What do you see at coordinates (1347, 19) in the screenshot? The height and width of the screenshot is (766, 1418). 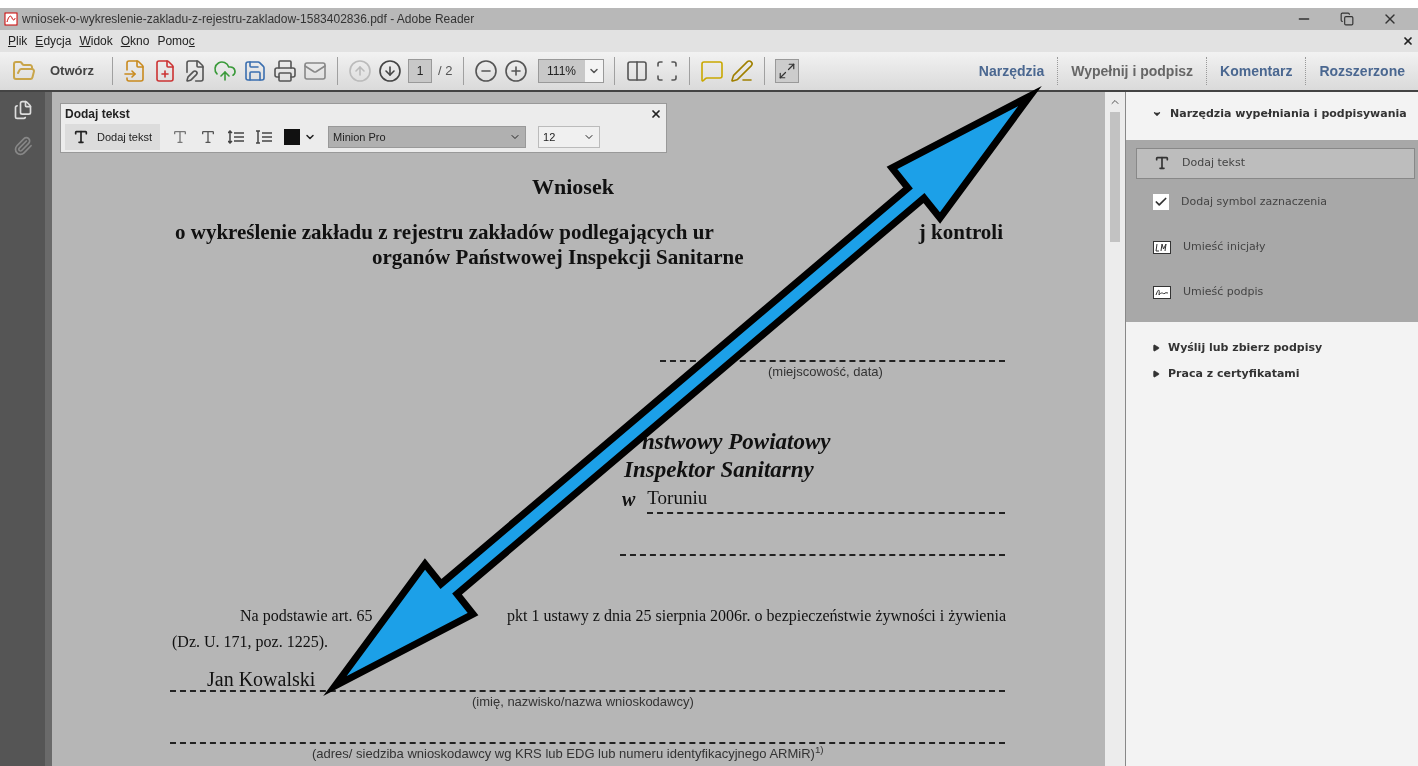 I see `restore-icon` at bounding box center [1347, 19].